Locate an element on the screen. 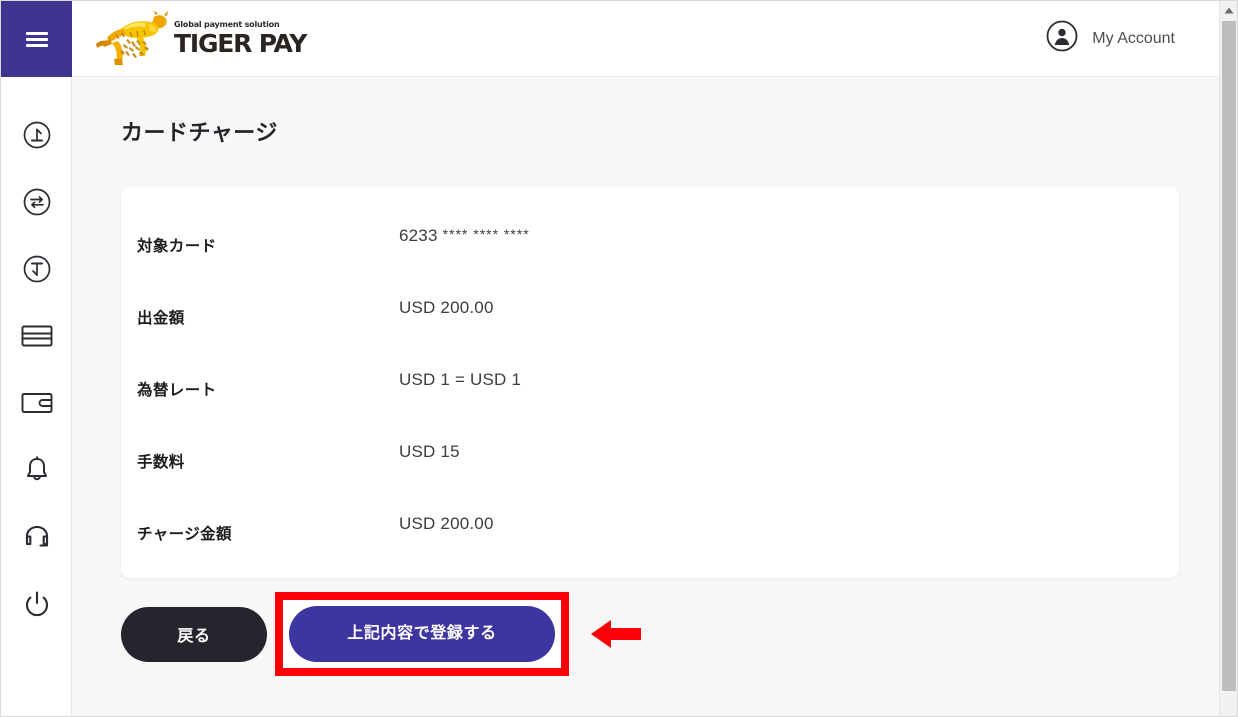 The width and height of the screenshot is (1238, 717). row-label: 対象カード is located at coordinates (177, 246).